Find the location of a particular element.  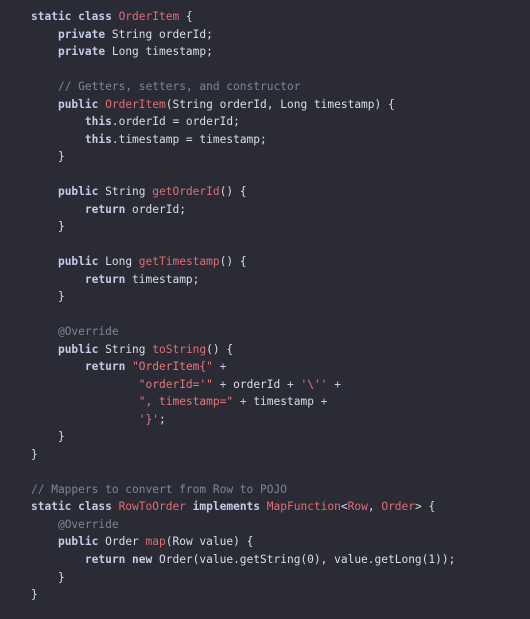

code-line: static class OrderItem { is located at coordinates (243, 17).